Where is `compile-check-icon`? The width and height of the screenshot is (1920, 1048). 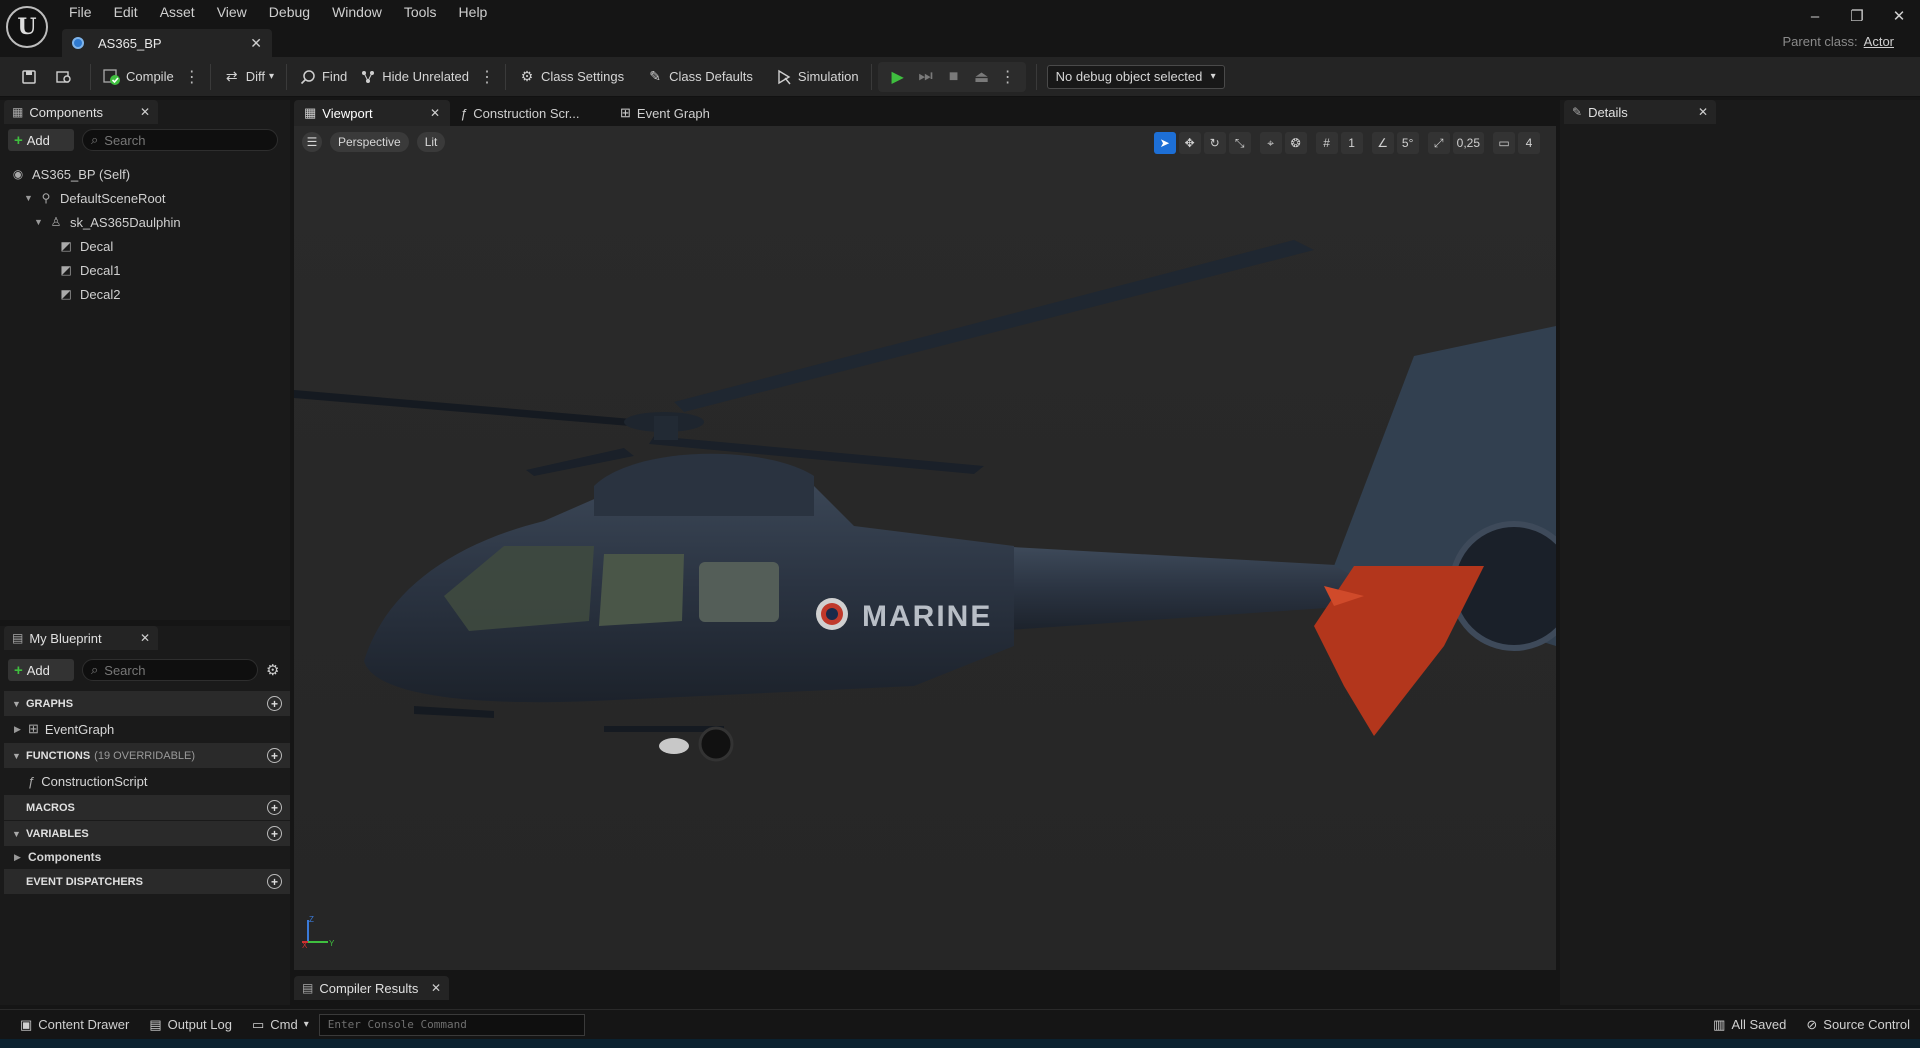
compile-check-icon is located at coordinates (112, 77).